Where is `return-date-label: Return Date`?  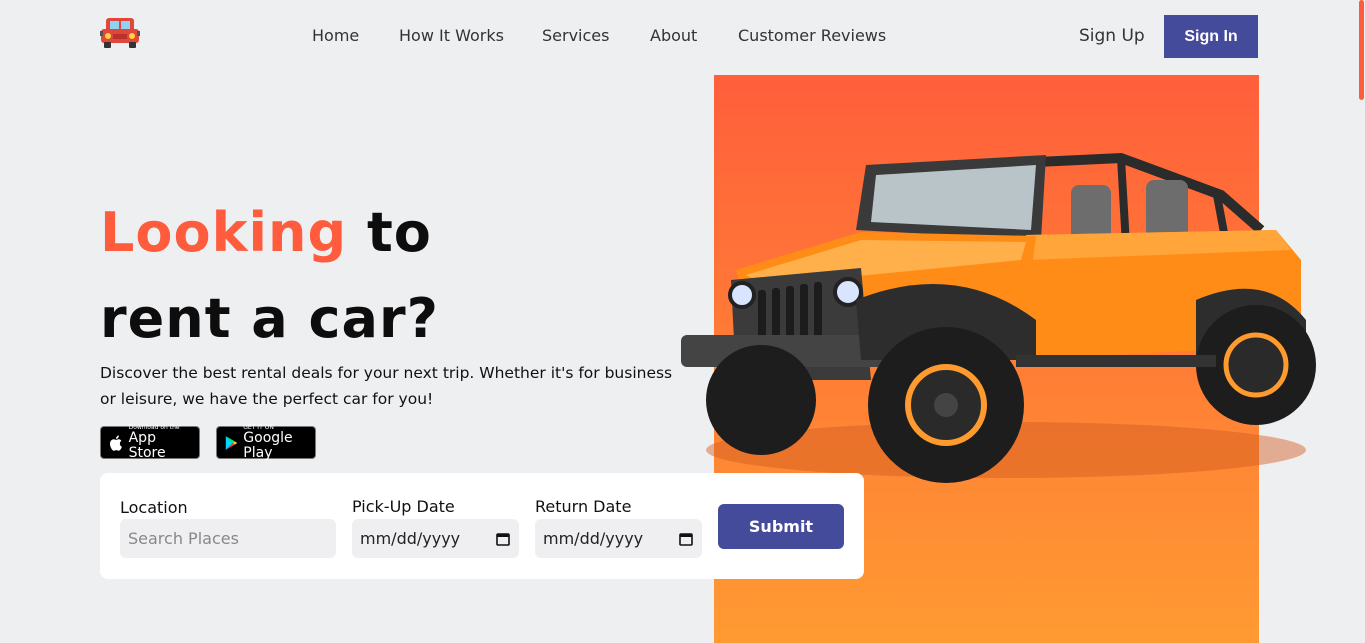 return-date-label: Return Date is located at coordinates (583, 506).